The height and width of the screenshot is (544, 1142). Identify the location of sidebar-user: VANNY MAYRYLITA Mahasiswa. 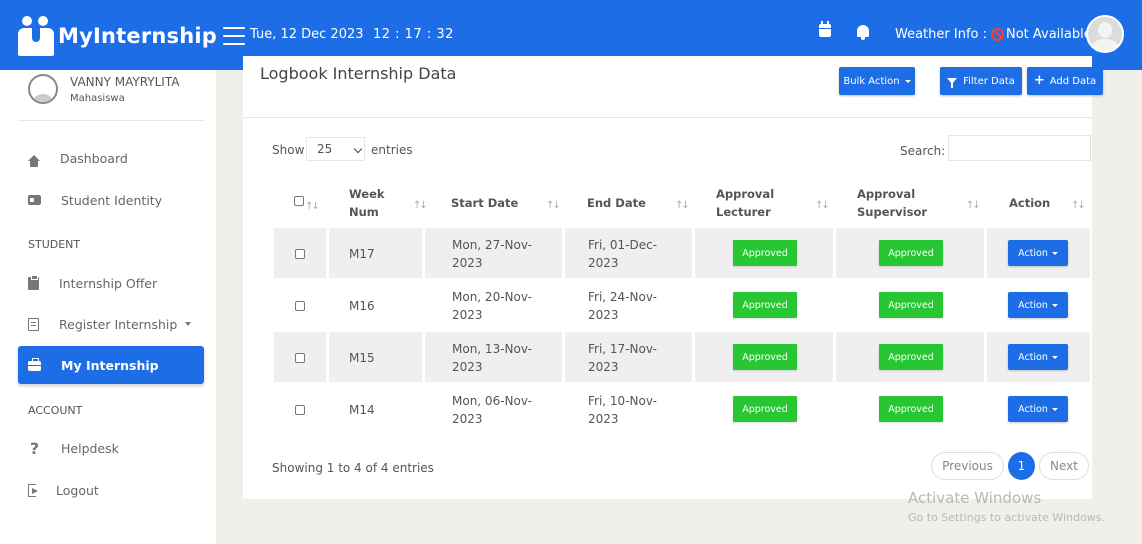
(103, 89).